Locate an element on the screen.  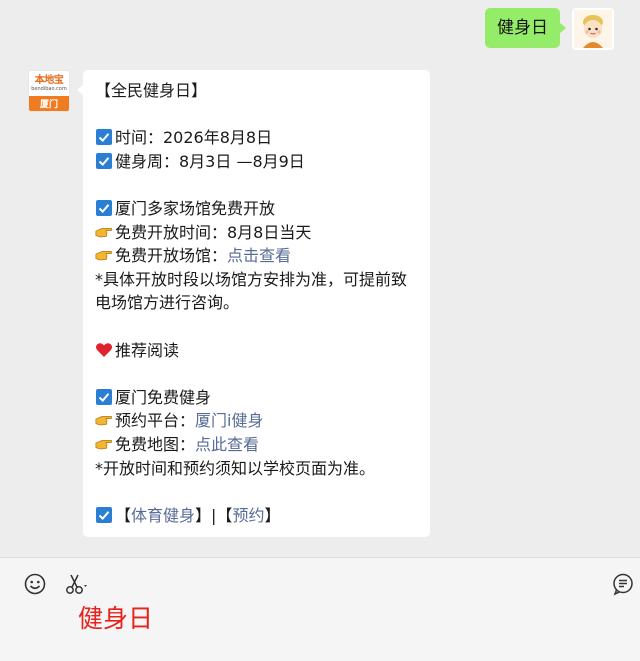
message-title: 【全民健身日】 is located at coordinates (151, 90).